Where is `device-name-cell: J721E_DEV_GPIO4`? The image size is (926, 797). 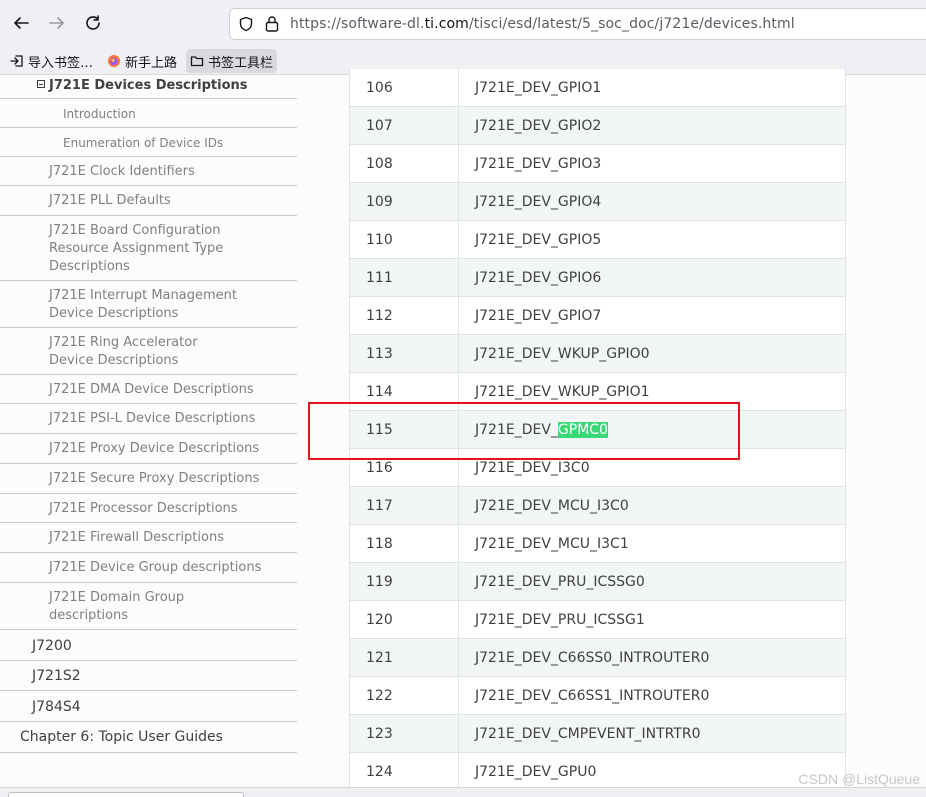 device-name-cell: J721E_DEV_GPIO4 is located at coordinates (538, 202).